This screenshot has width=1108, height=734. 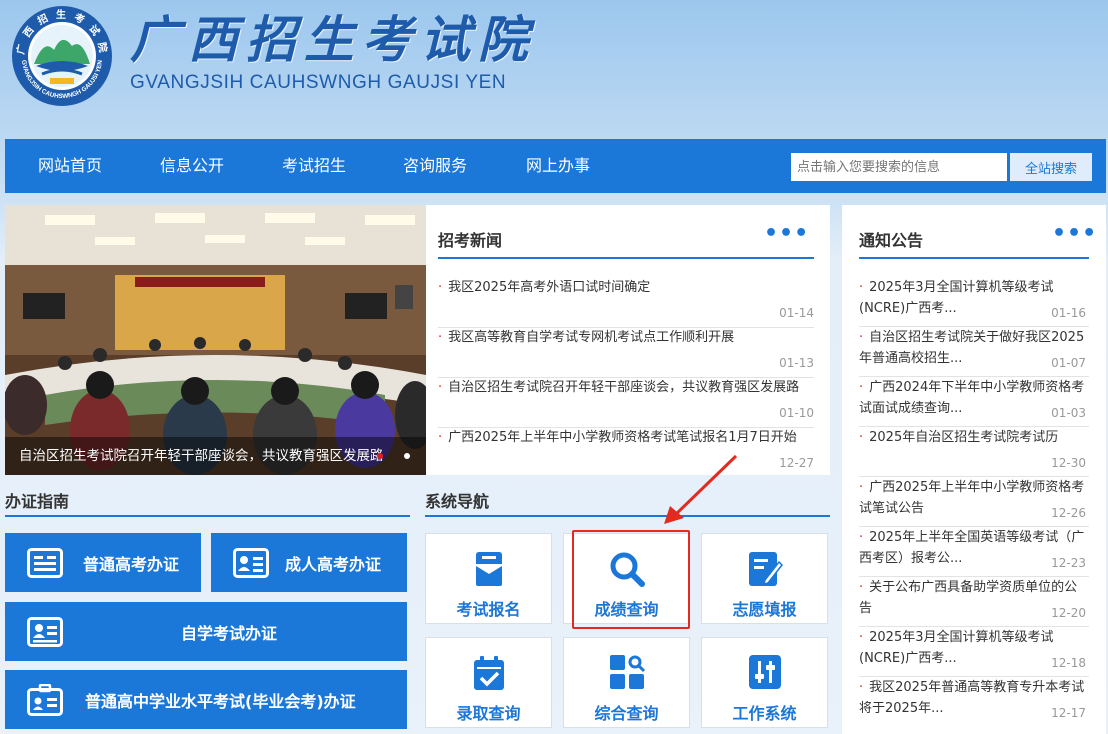 What do you see at coordinates (764, 672) in the screenshot?
I see `sliders-icon` at bounding box center [764, 672].